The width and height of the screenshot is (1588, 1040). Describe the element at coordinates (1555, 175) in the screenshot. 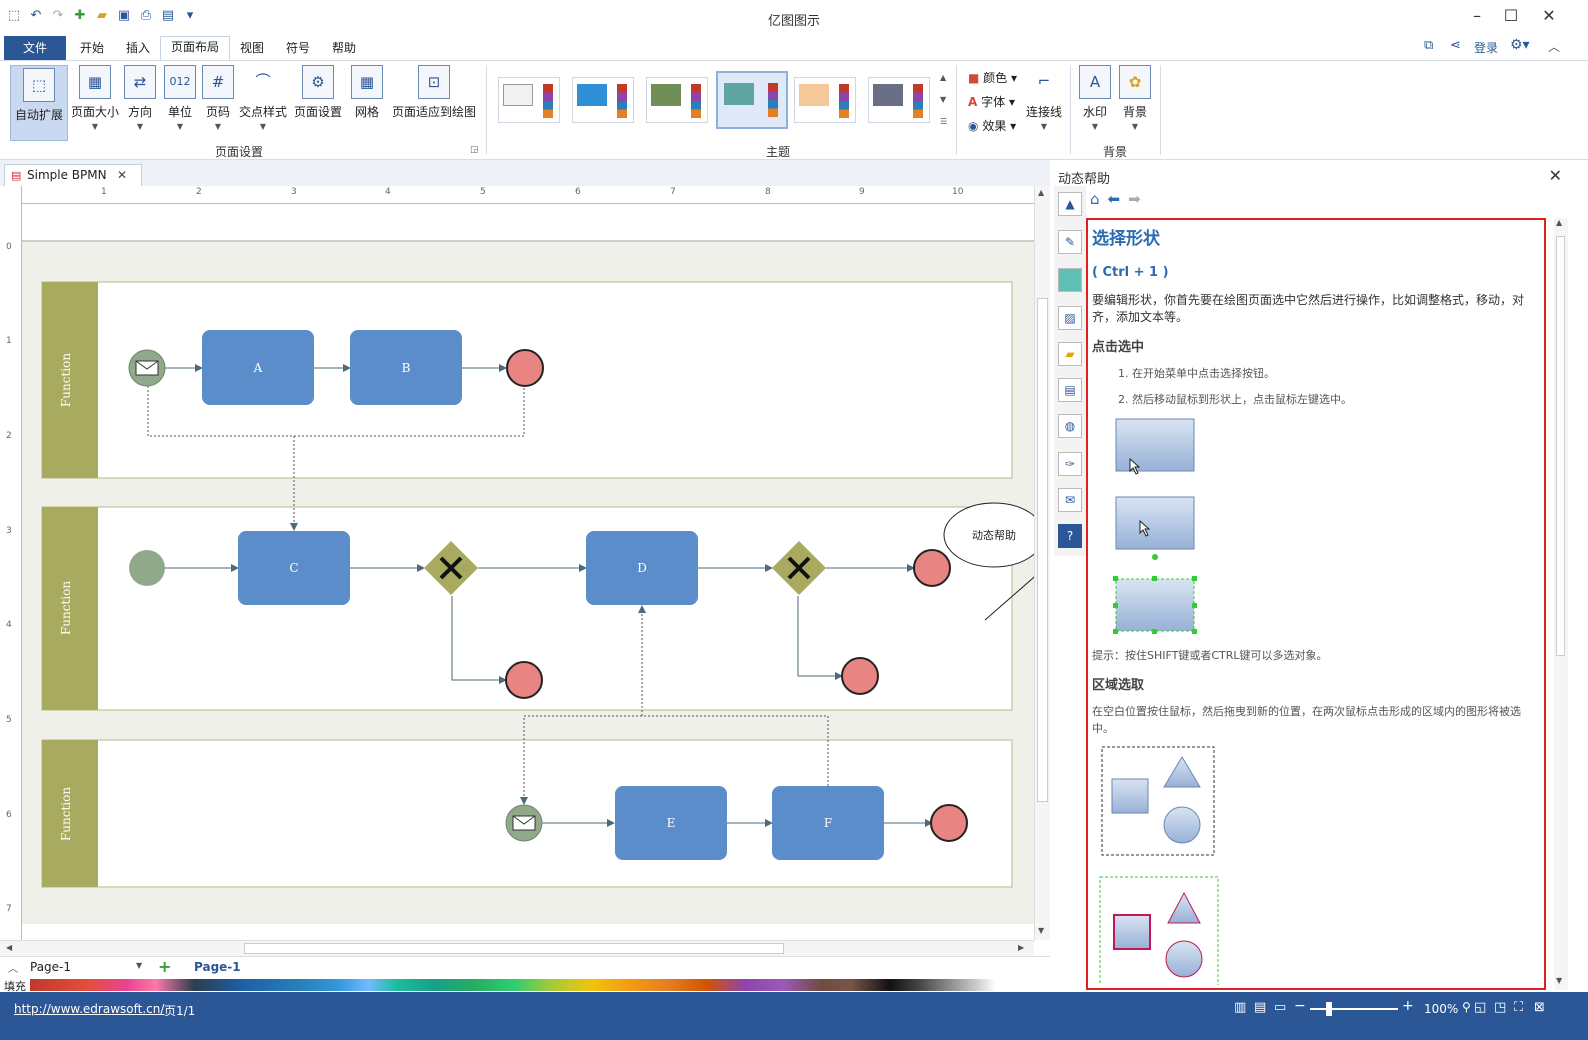

I see `help-panel-close-icon: ✕` at that location.